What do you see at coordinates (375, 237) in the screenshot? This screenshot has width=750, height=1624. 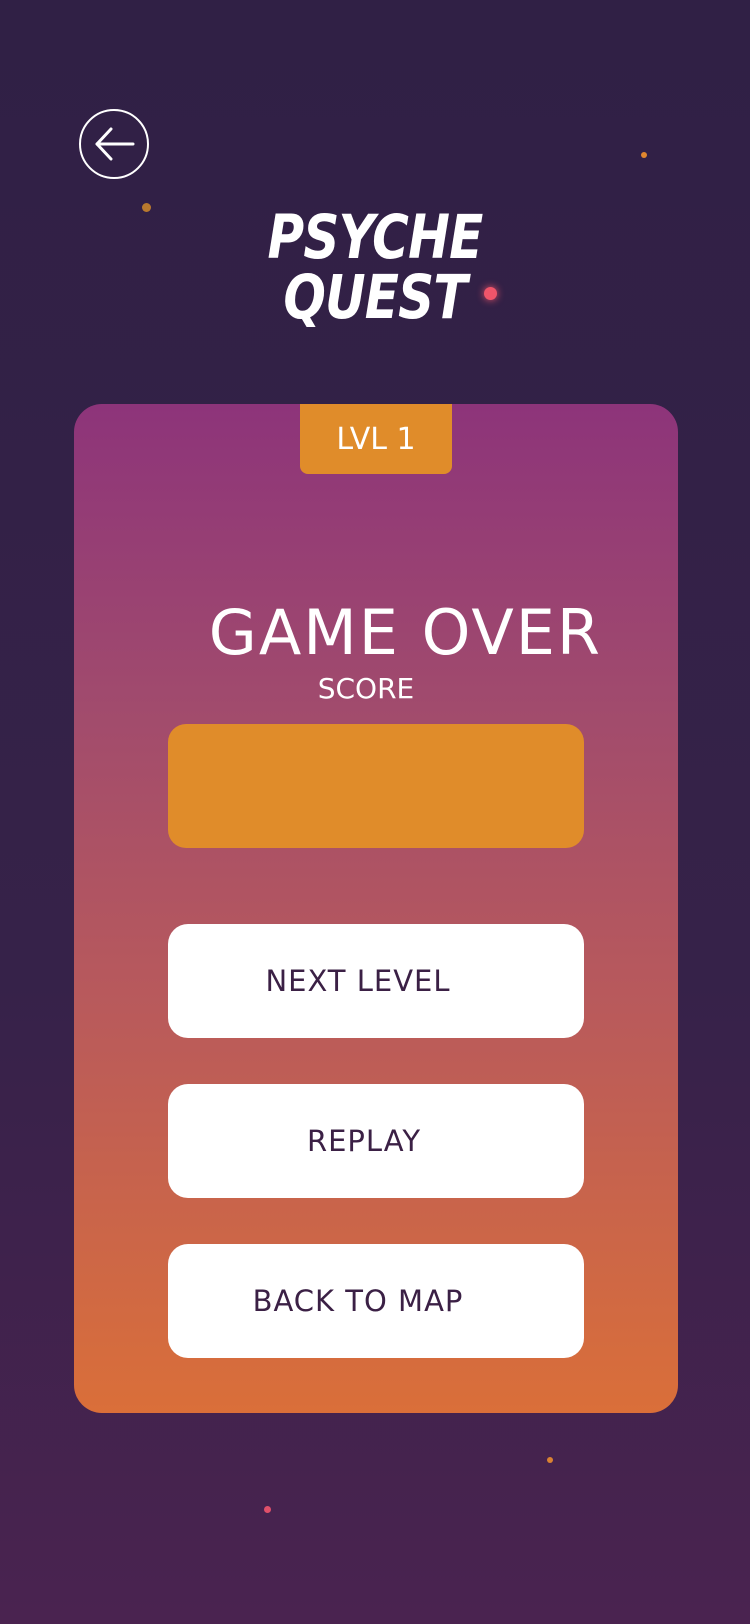 I see `title-line-1: PSYCHE` at bounding box center [375, 237].